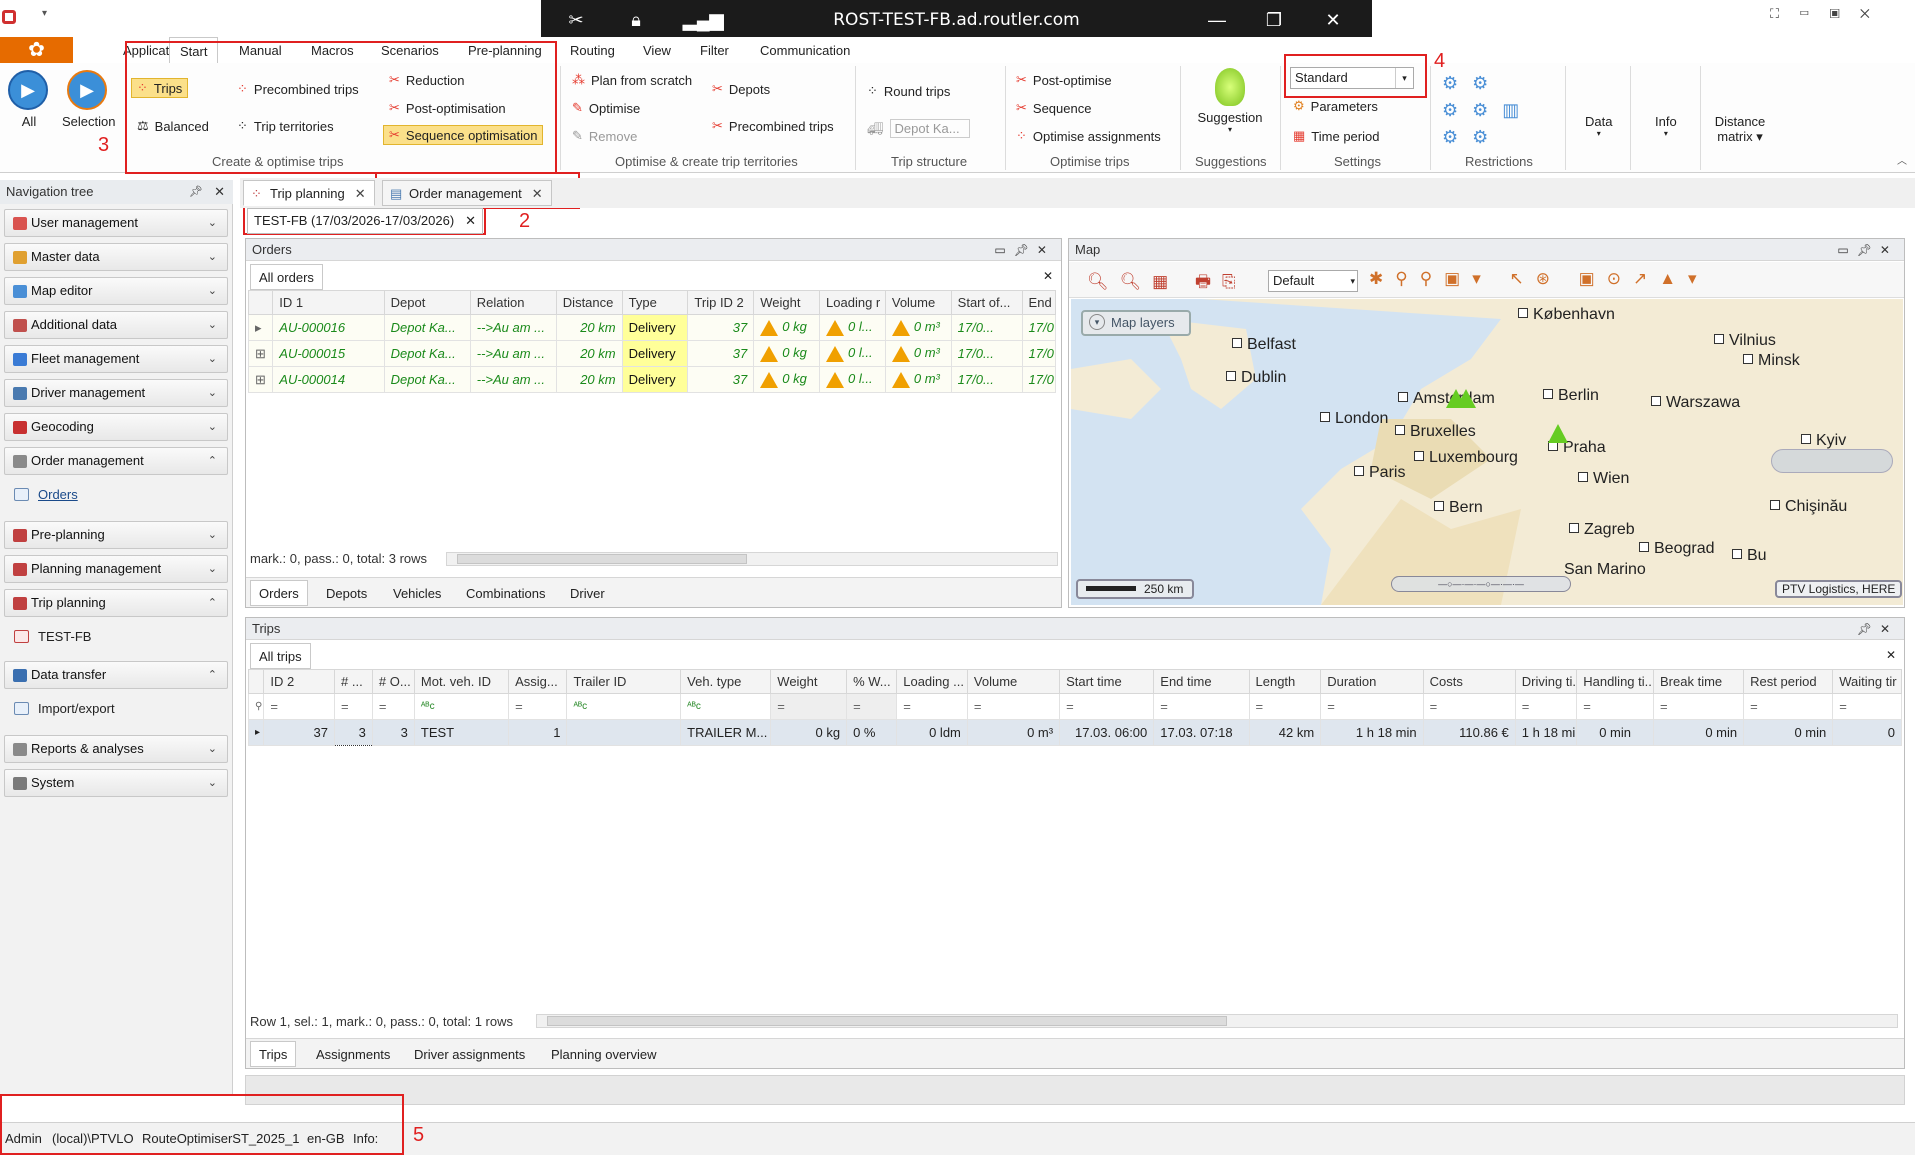 The image size is (1915, 1155). What do you see at coordinates (426, 80) in the screenshot?
I see `reduction-button: ✂ Reduction` at bounding box center [426, 80].